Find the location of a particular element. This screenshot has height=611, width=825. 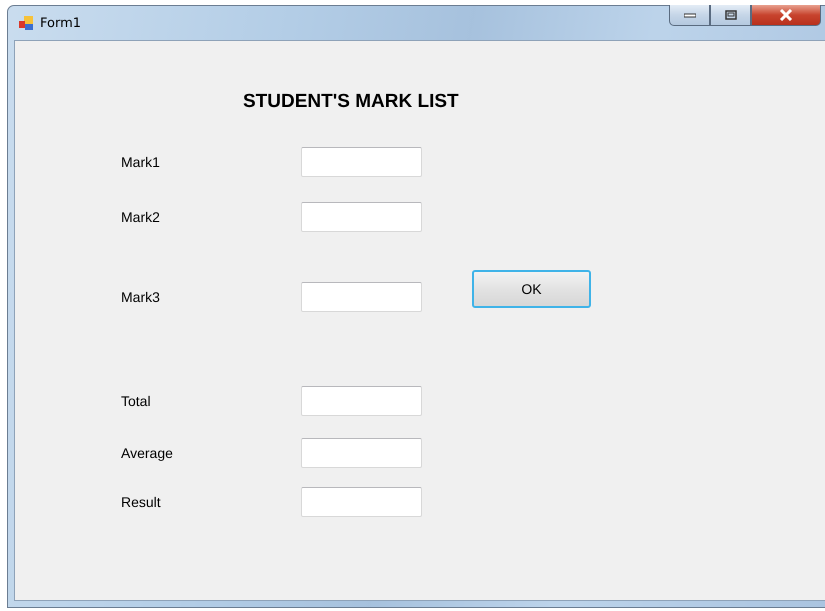

minimize-button is located at coordinates (689, 15).